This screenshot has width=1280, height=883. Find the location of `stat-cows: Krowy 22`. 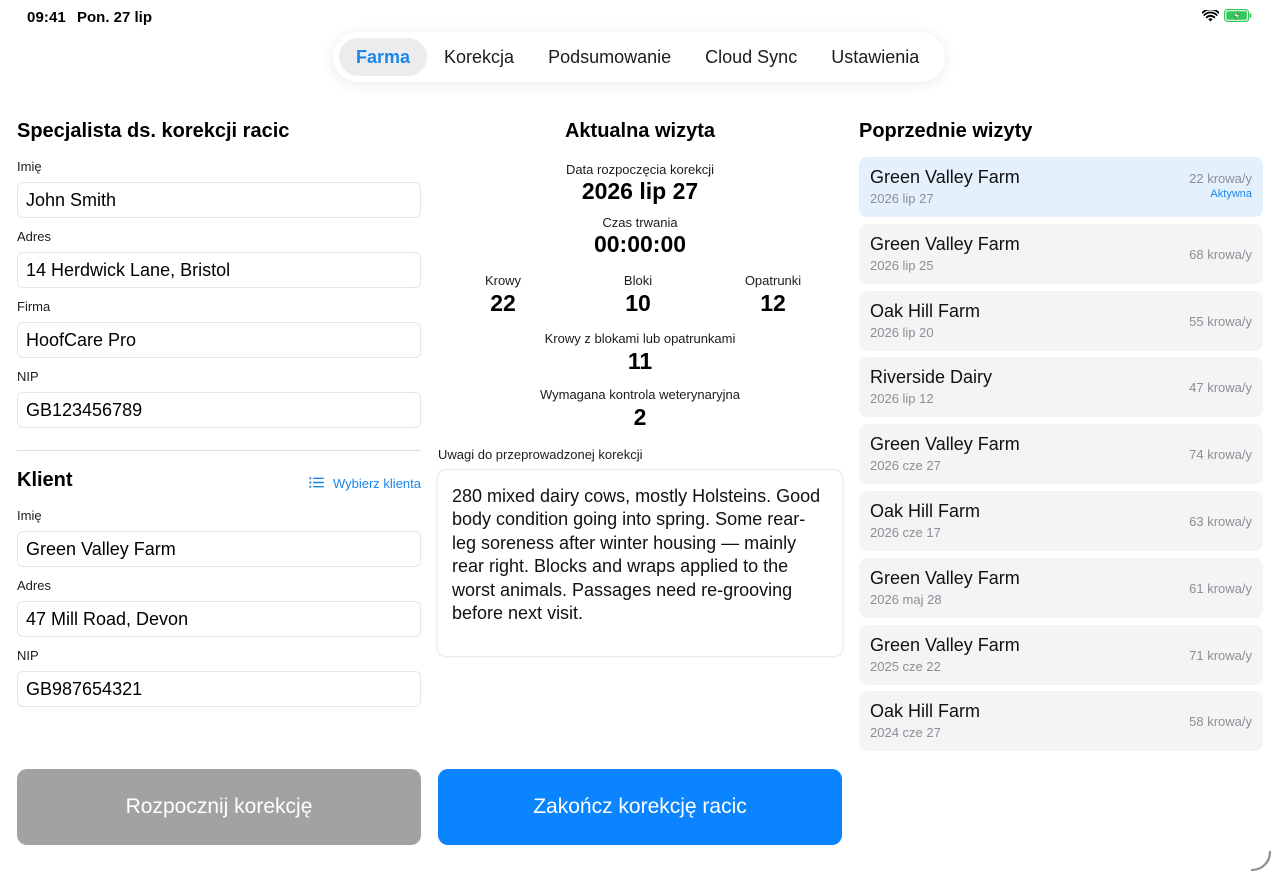

stat-cows: Krowy 22 is located at coordinates (503, 295).